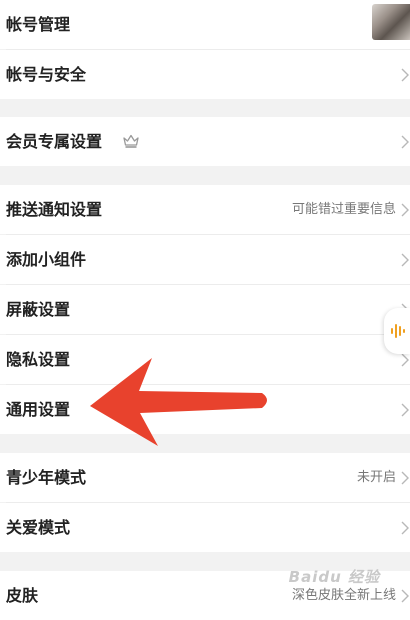 This screenshot has width=410, height=620. What do you see at coordinates (46, 259) in the screenshot?
I see `add-widget-label: 添加小组件` at bounding box center [46, 259].